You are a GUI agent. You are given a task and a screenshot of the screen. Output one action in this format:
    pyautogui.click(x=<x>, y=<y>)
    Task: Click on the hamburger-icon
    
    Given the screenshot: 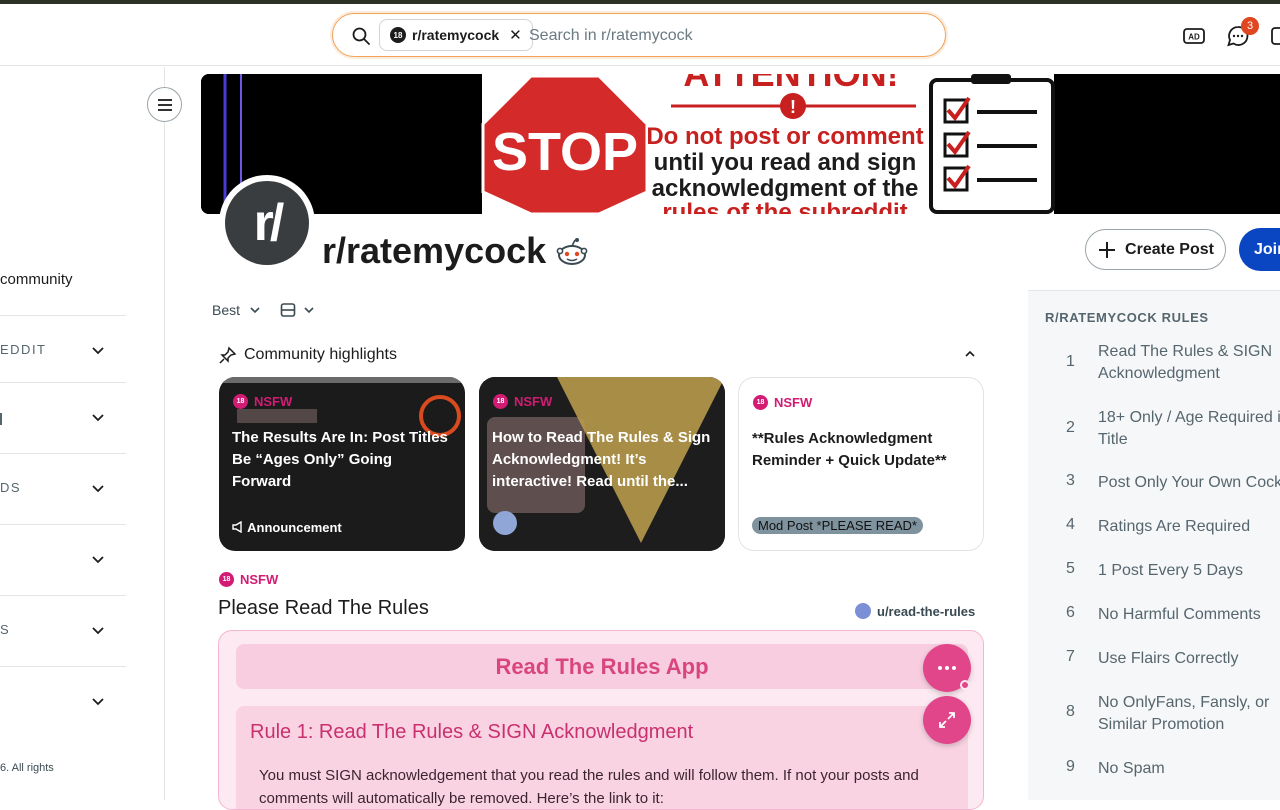 What is the action you would take?
    pyautogui.click(x=164, y=104)
    